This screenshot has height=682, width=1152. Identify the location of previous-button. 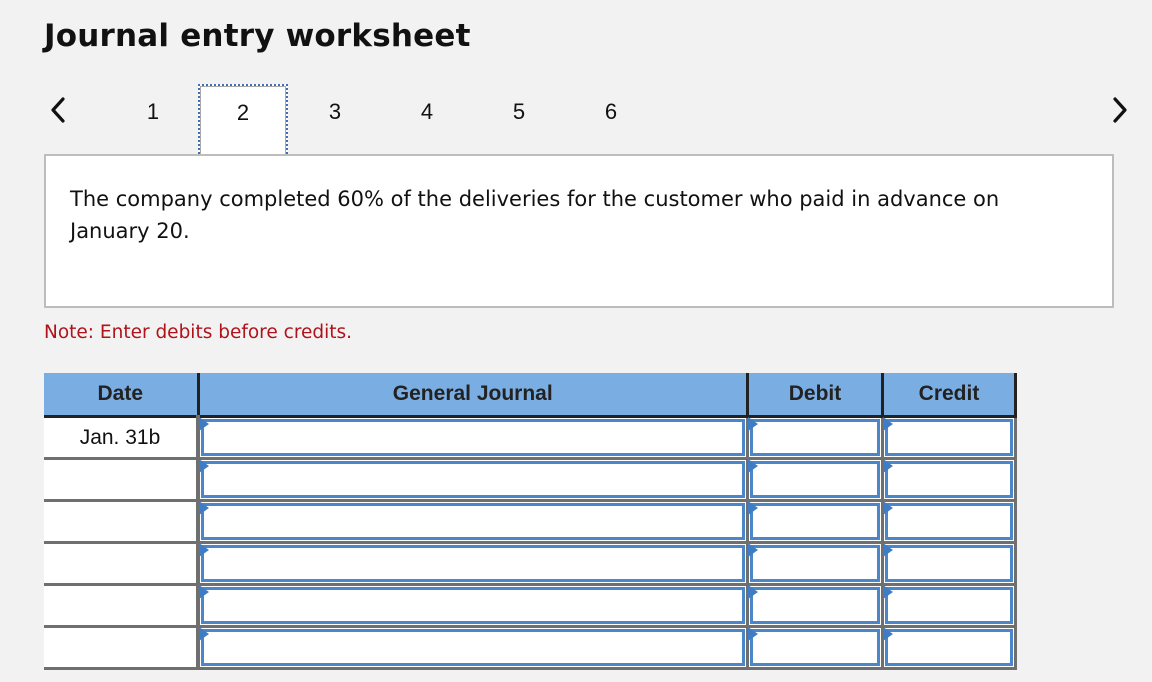
(58, 110).